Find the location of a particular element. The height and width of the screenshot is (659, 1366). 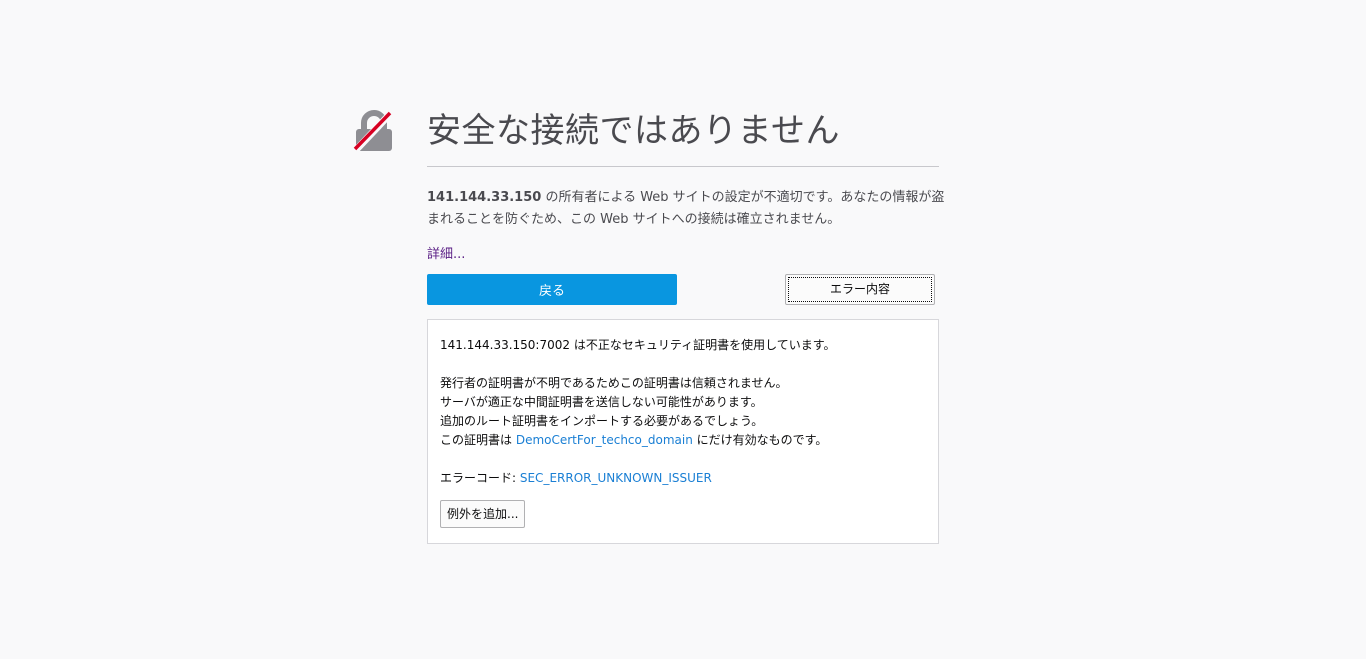

title-divider is located at coordinates (683, 166).